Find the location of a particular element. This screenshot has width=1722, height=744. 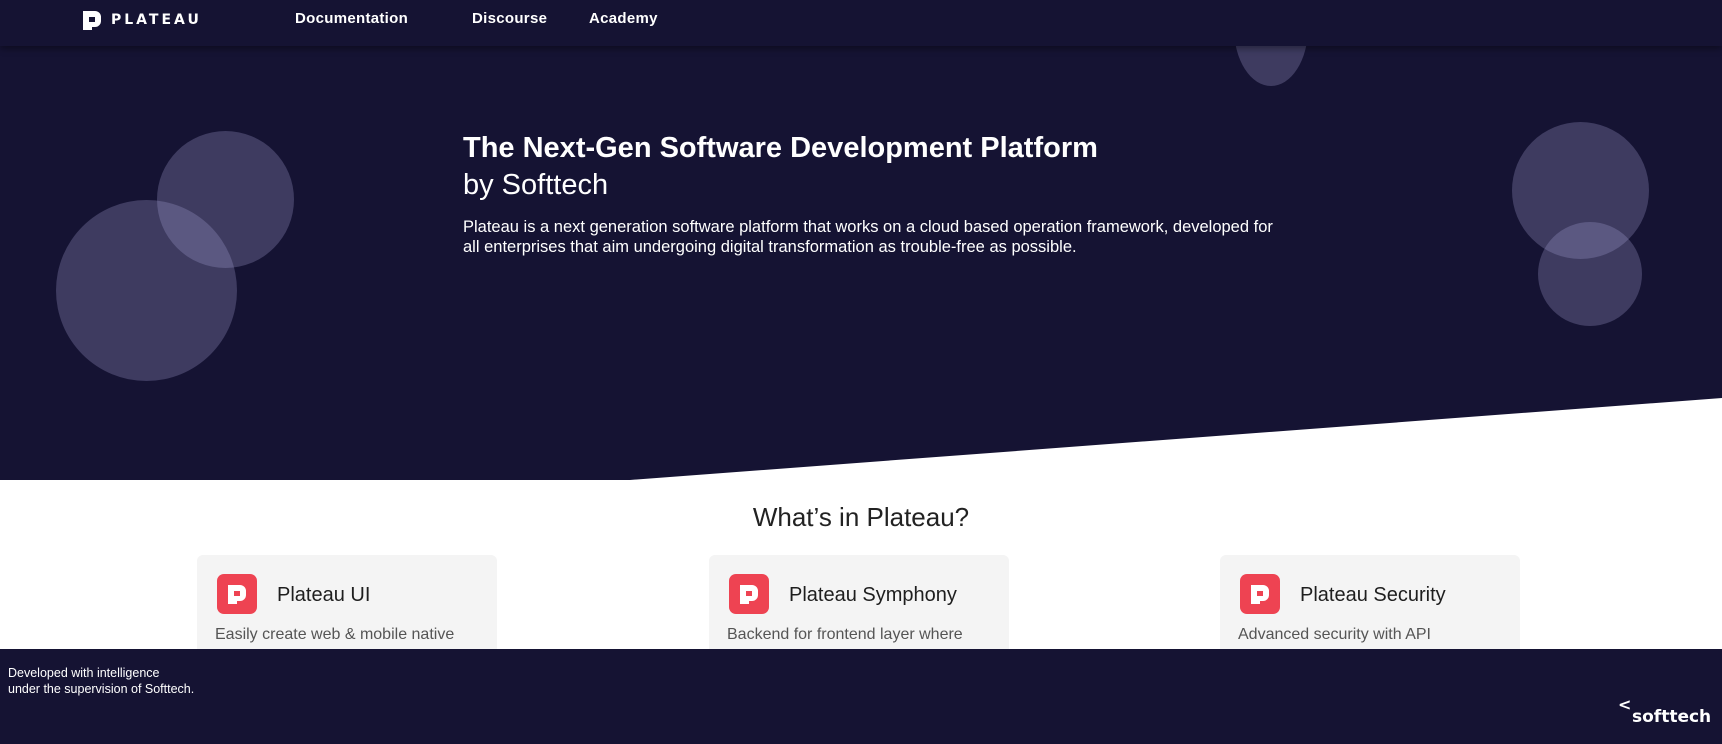

hero-diagonal-divider is located at coordinates (1176, 439).